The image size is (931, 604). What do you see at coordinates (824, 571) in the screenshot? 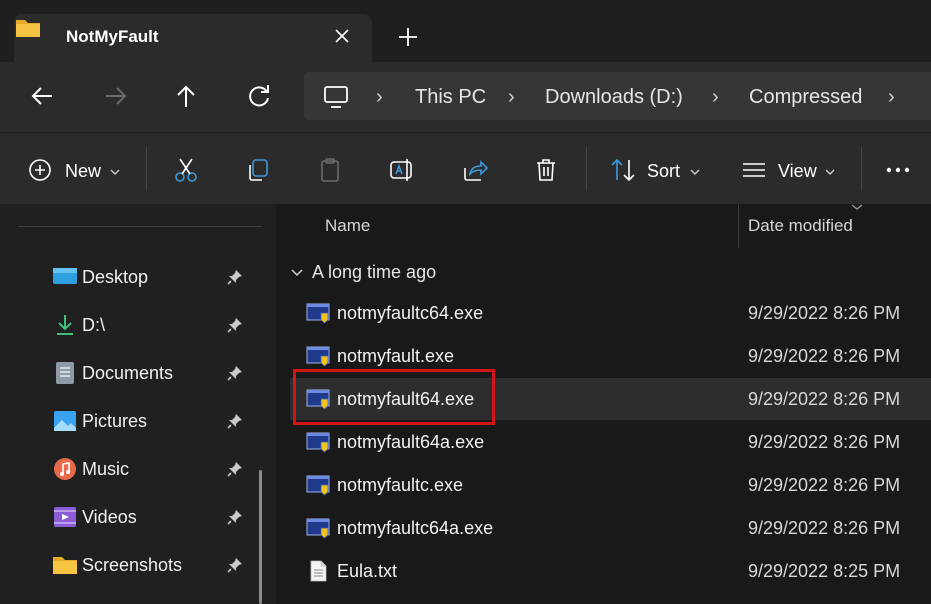
I see `file-date-modified: 9/29/2022 8:25 PM` at bounding box center [824, 571].